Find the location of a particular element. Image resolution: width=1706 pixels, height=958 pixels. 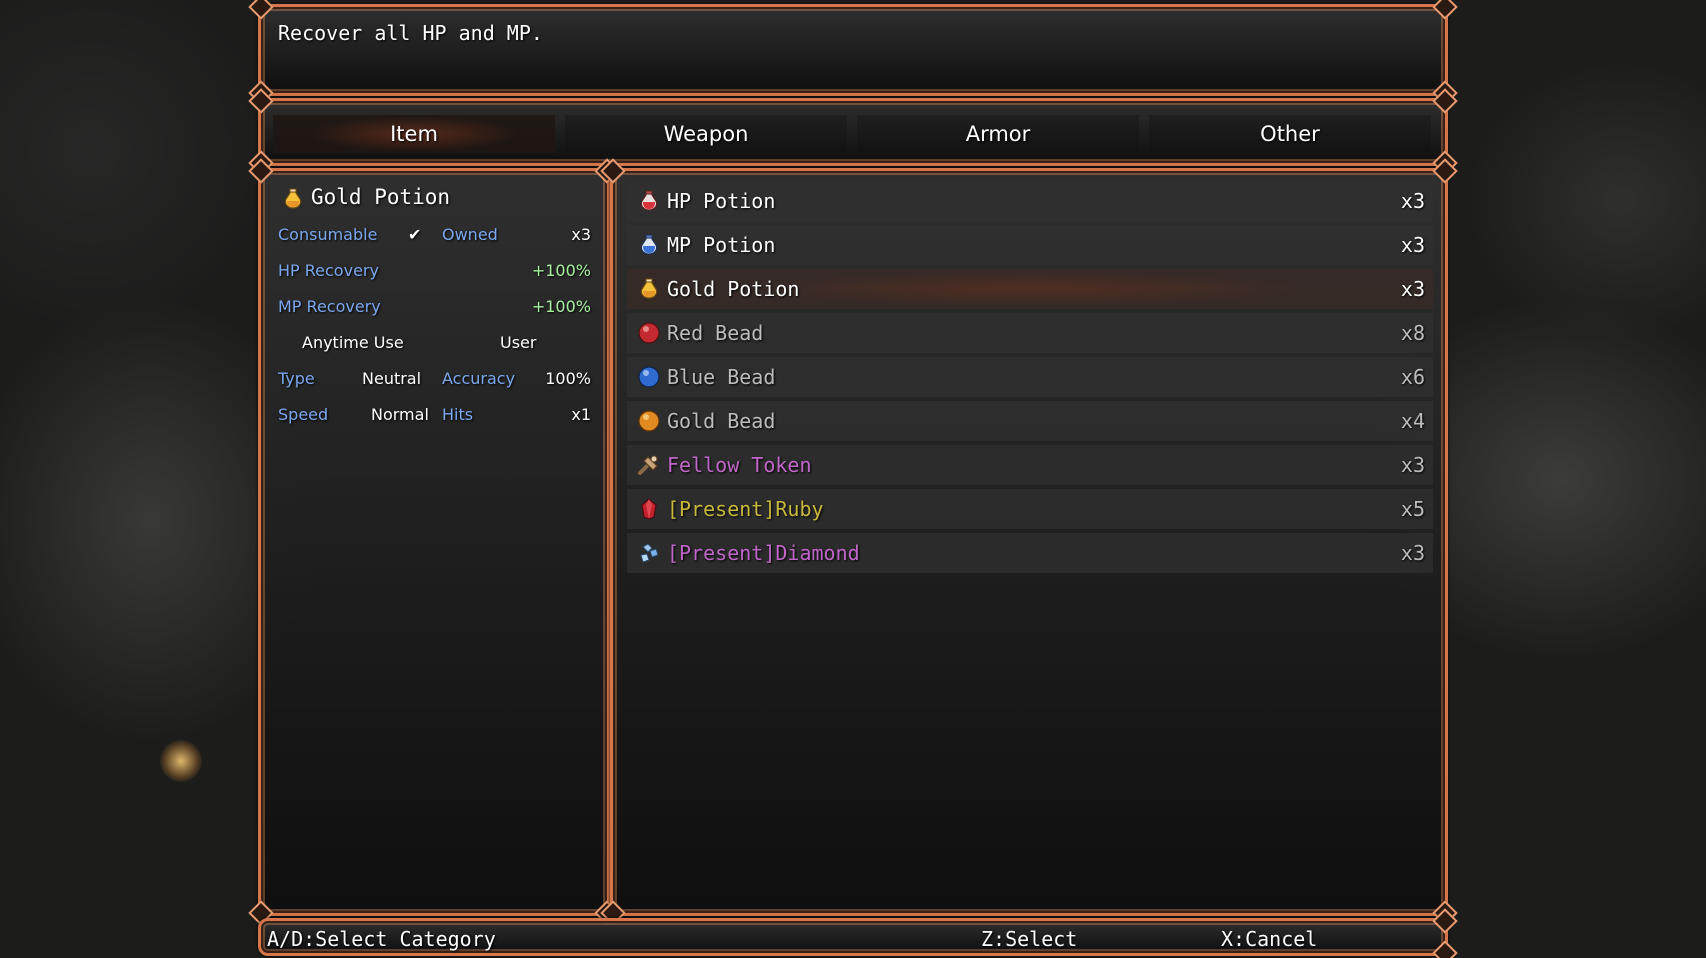

tab-item: Item is located at coordinates (414, 134).